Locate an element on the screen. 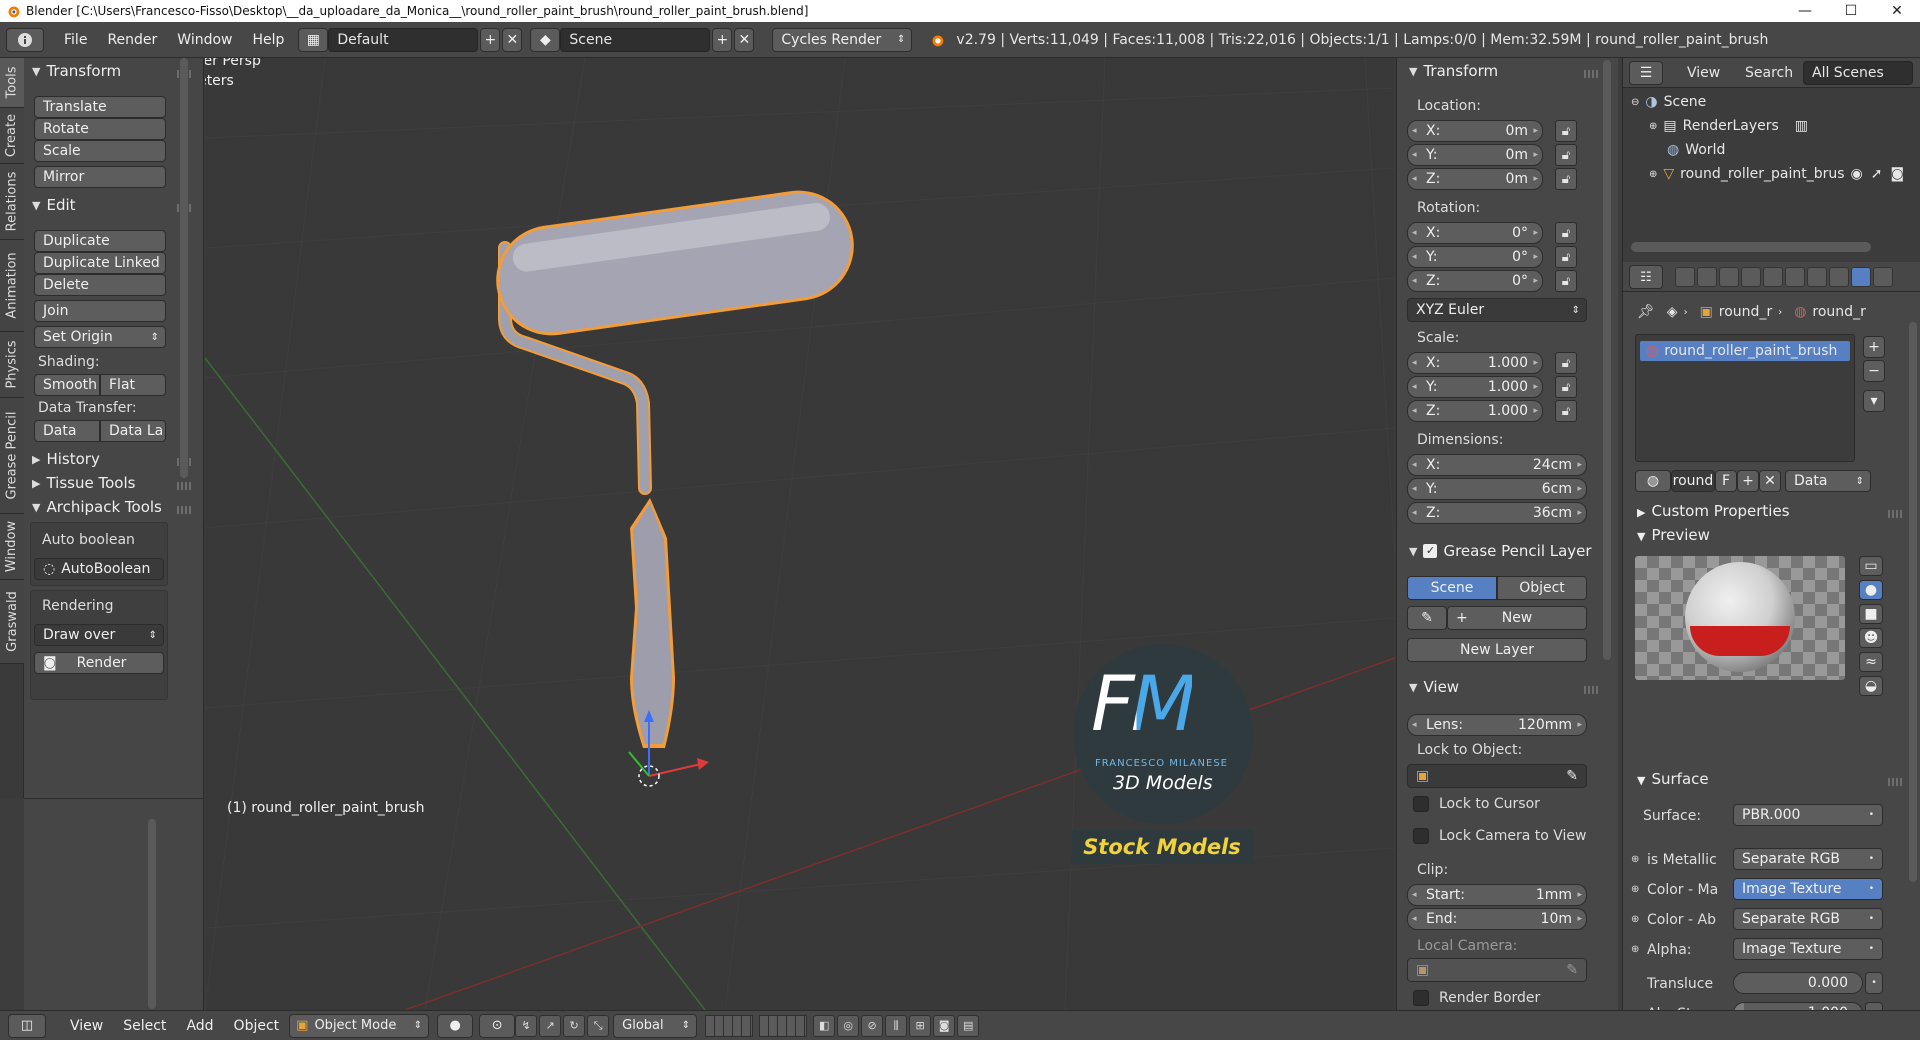 This screenshot has width=1920, height=1040. gp-new-layer-button: New Layer is located at coordinates (1497, 650).